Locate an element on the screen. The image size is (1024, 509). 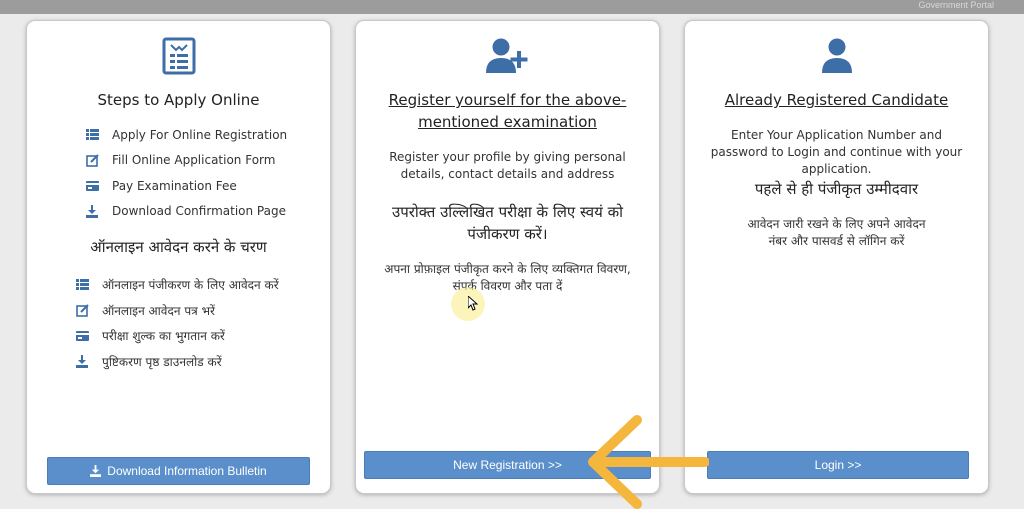
step-item: Download Confirmation Page is located at coordinates (186, 212).